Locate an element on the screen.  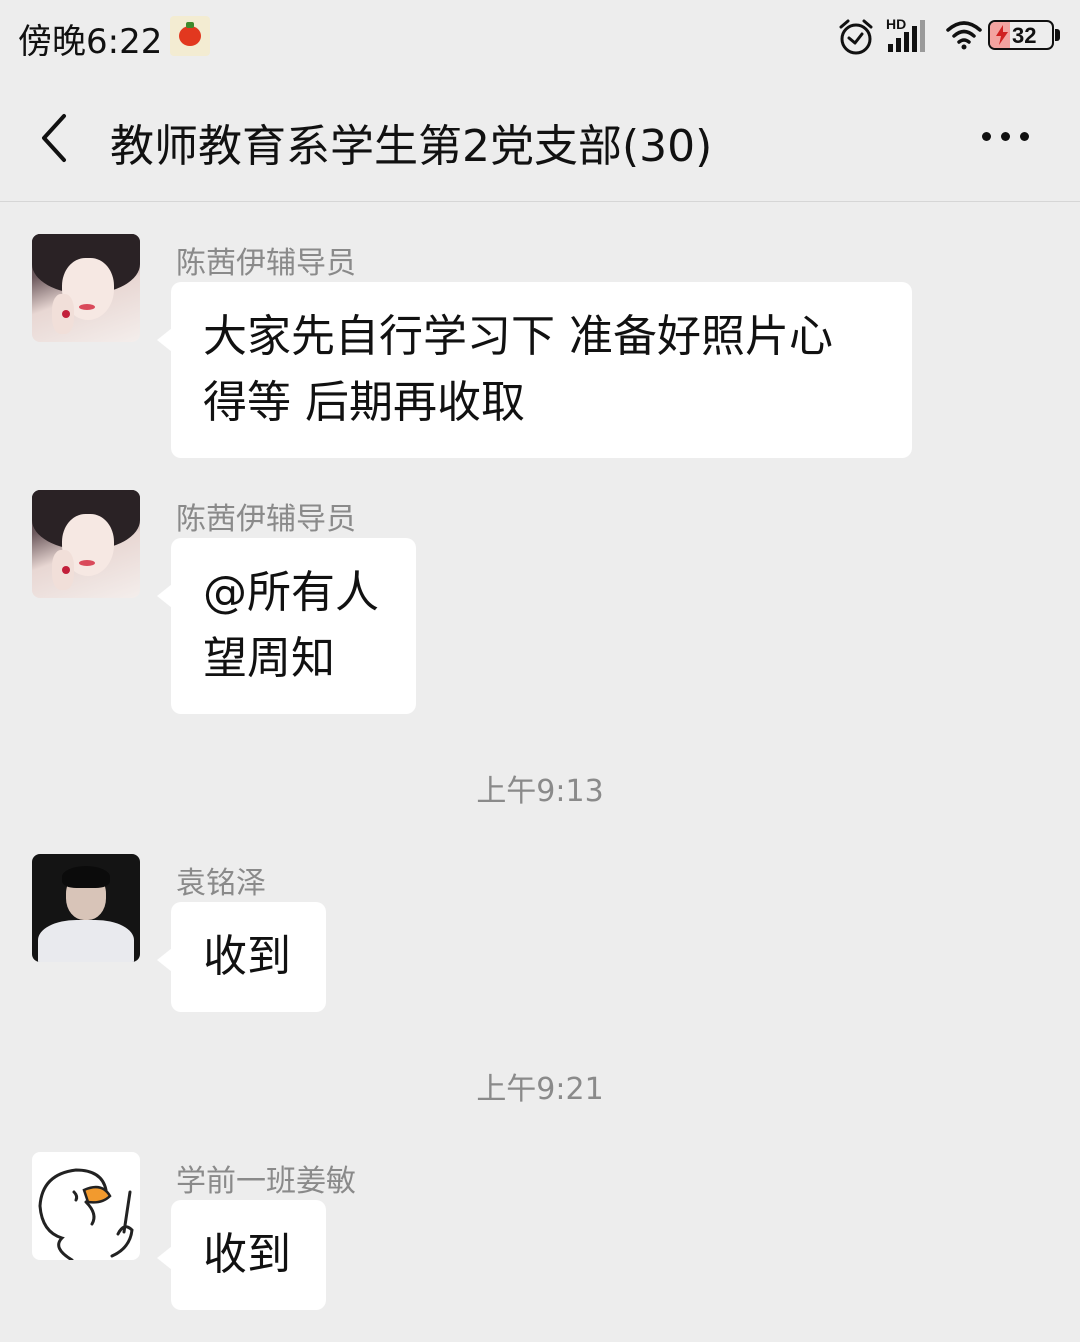
message-timestamp: 上午9:21 is located at coordinates (540, 1089).